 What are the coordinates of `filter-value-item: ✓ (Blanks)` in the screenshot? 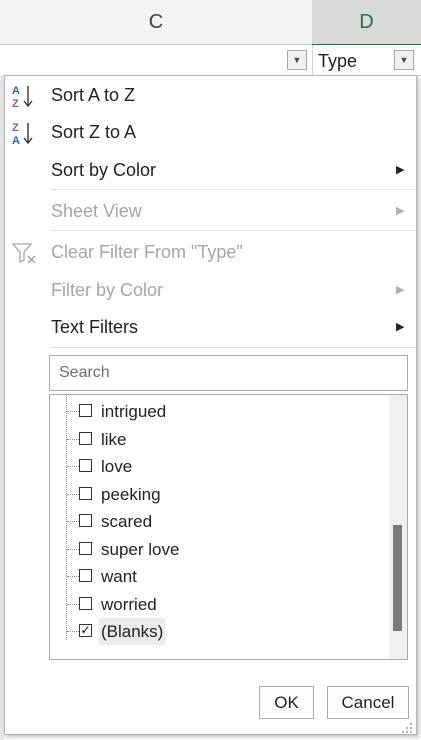 It's located at (220, 631).